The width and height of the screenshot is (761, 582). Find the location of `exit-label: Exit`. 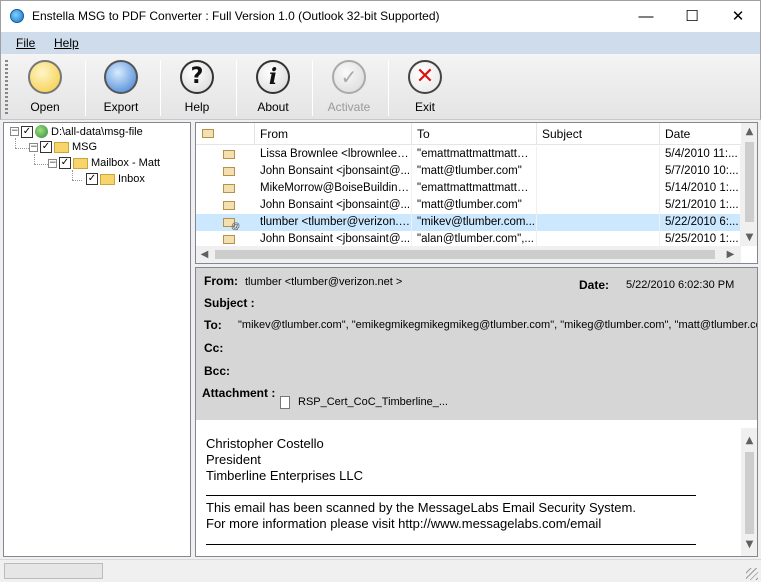

exit-label: Exit is located at coordinates (424, 107).